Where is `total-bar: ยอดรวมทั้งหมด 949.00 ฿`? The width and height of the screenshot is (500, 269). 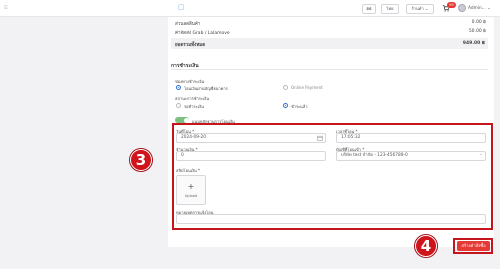 total-bar: ยอดรวมทั้งหมด 949.00 ฿ is located at coordinates (329, 43).